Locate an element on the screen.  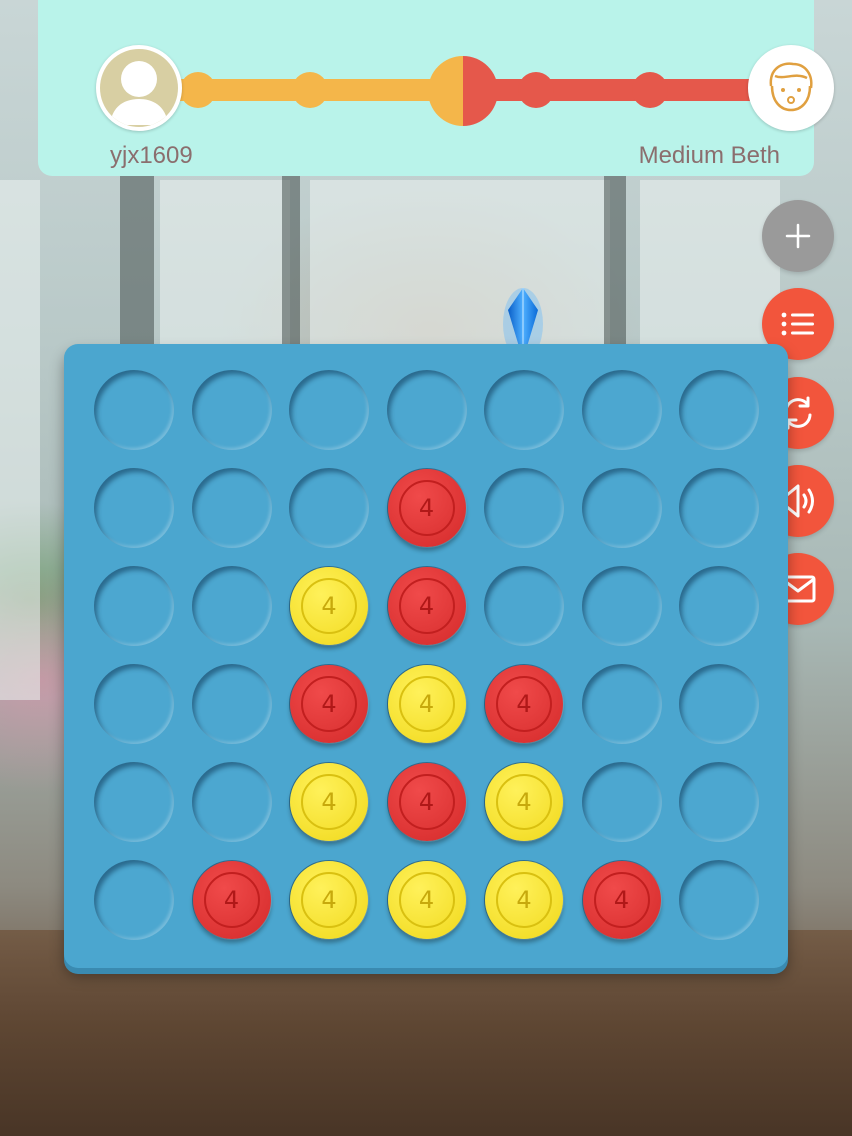
left-player-avatar is located at coordinates (139, 88).